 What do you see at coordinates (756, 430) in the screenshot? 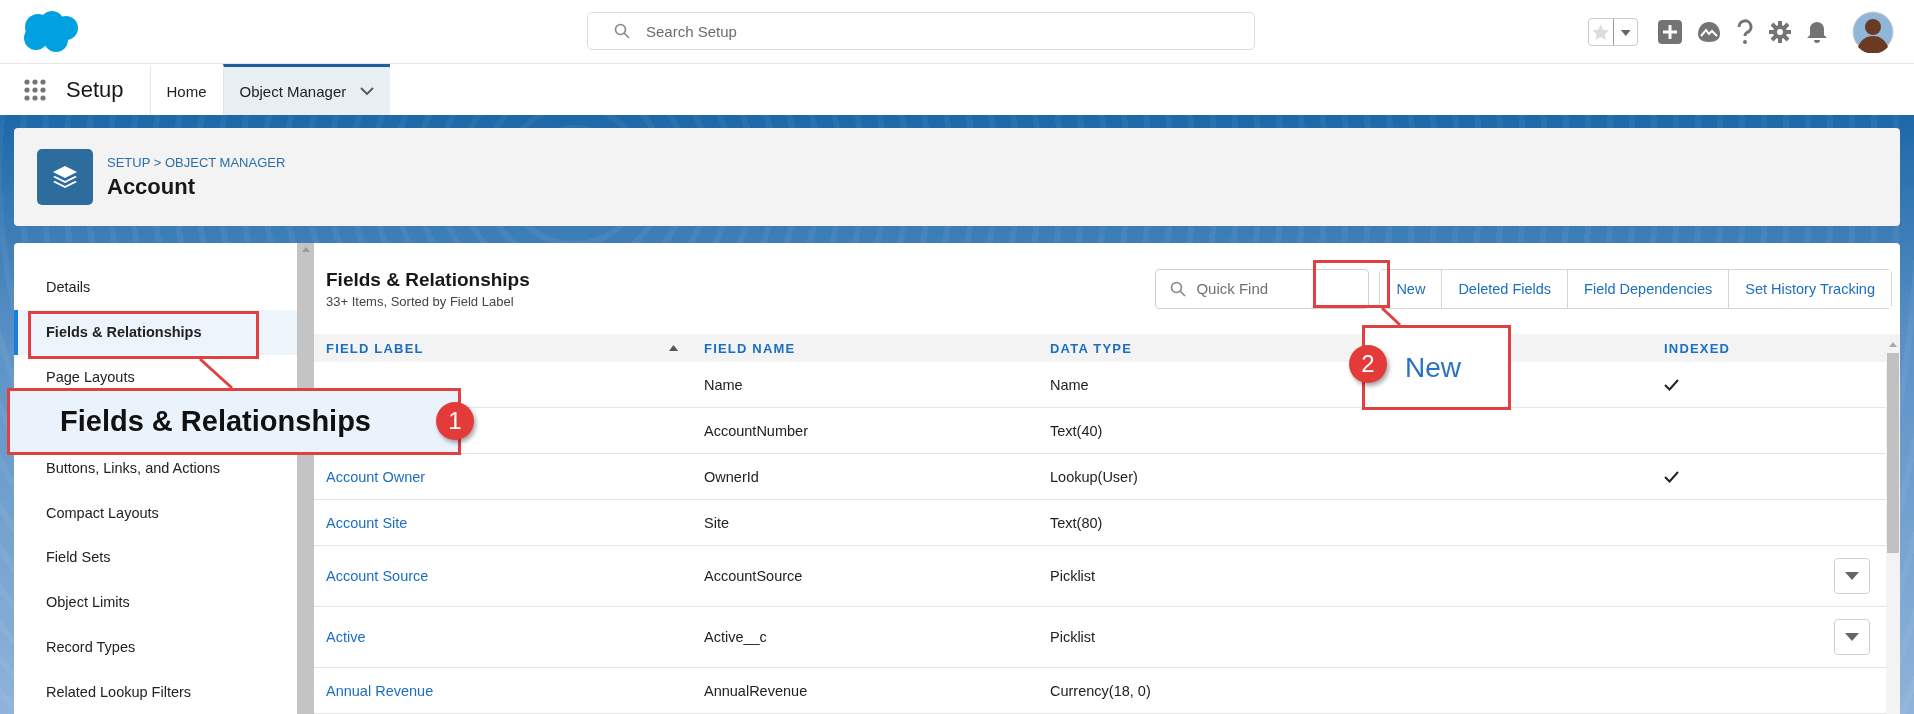
I see `table-cell: AccountNumber` at bounding box center [756, 430].